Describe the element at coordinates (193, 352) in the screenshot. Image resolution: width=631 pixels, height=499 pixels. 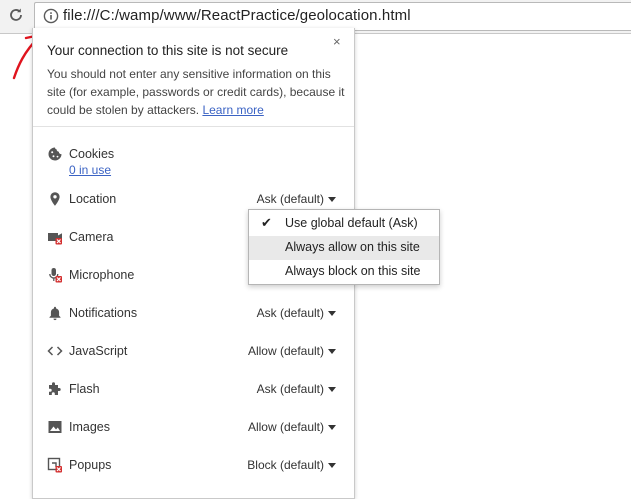
I see `permission-row-javascript: JavaScript Allow (default)` at that location.